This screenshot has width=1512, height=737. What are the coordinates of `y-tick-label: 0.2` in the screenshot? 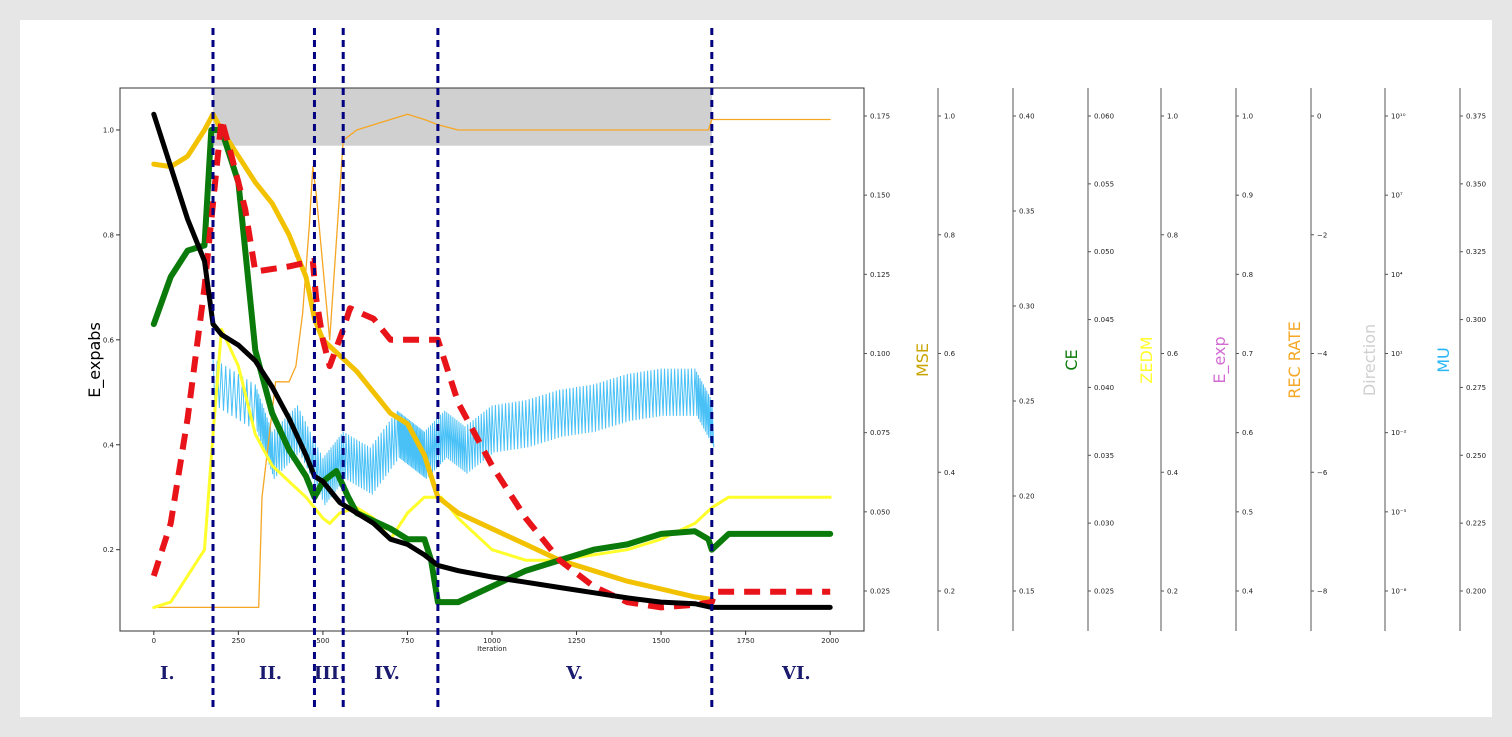 It's located at (108, 550).